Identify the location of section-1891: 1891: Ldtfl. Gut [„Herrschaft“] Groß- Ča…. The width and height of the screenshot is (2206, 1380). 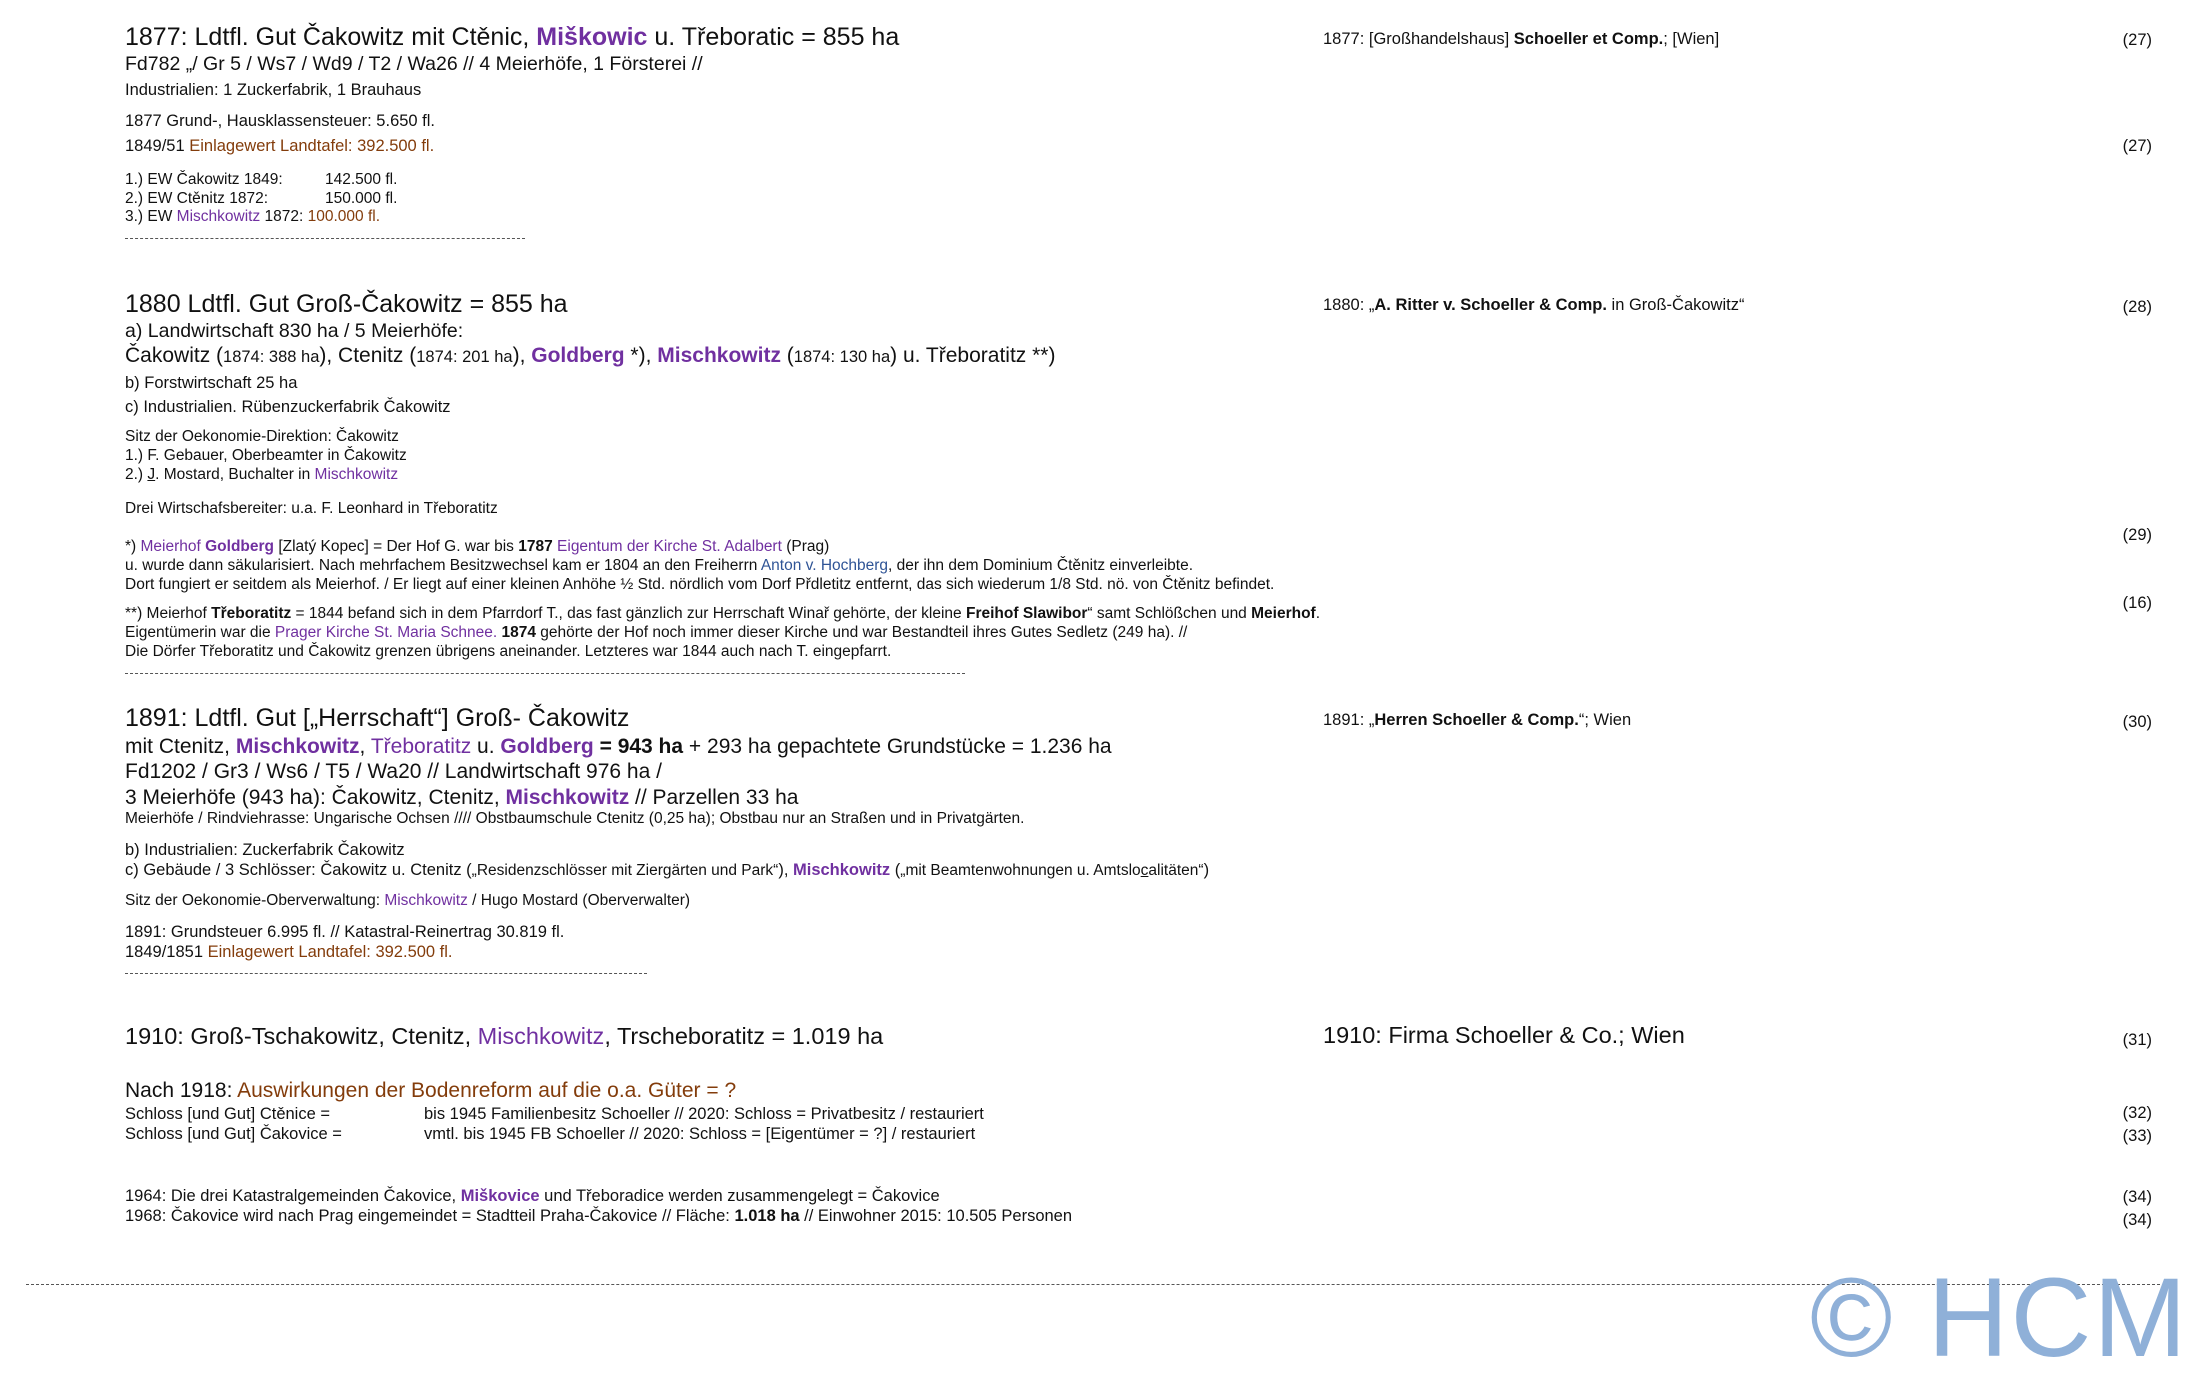
(740, 839).